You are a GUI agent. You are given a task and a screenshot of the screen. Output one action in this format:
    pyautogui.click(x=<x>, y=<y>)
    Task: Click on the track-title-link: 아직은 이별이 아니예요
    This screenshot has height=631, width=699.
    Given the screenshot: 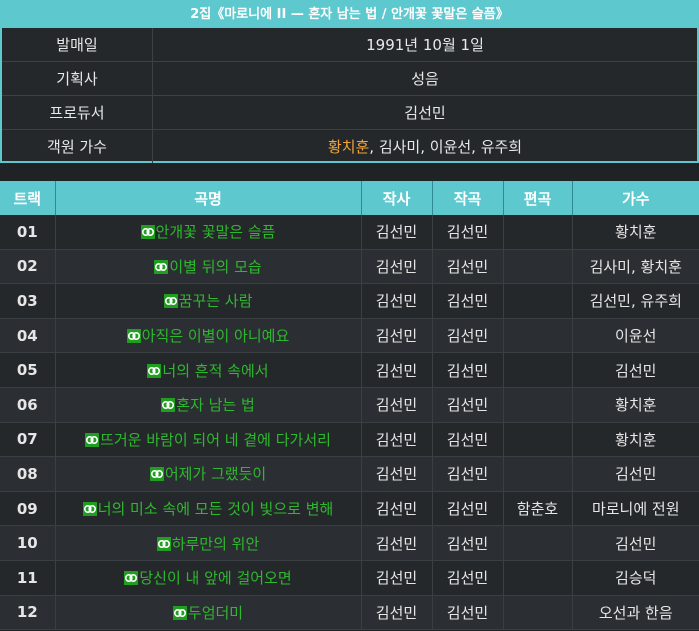 What is the action you would take?
    pyautogui.click(x=208, y=336)
    